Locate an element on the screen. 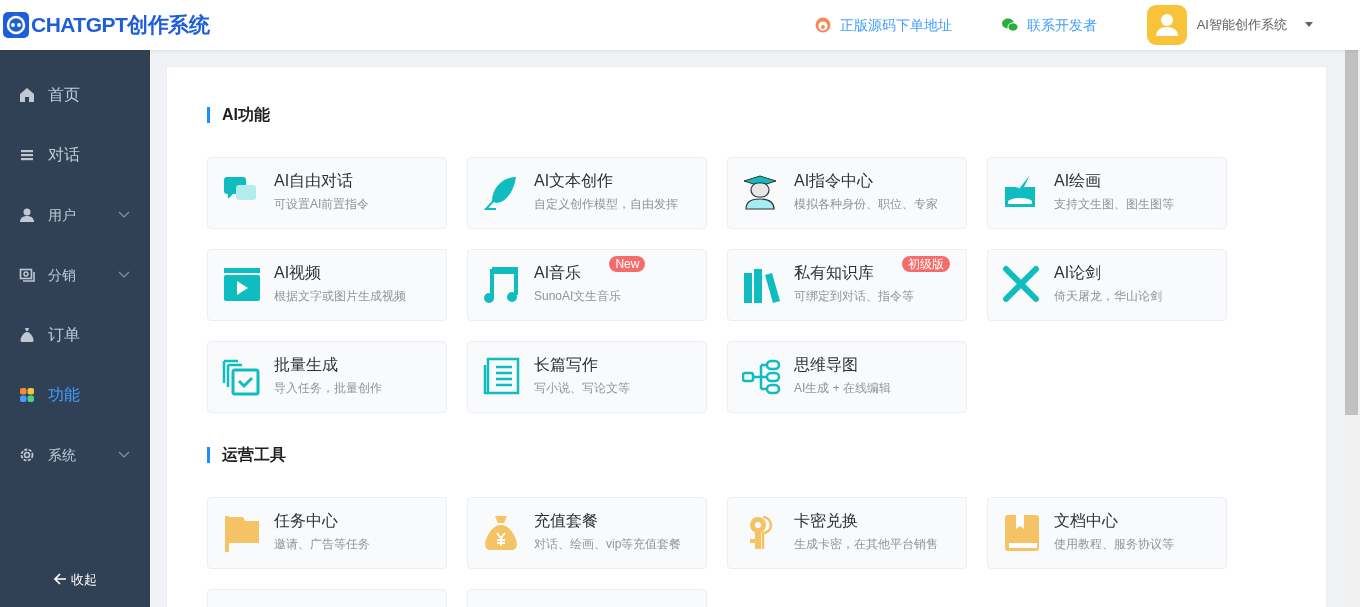 The height and width of the screenshot is (607, 1360). picture-frame-icon is located at coordinates (27, 275).